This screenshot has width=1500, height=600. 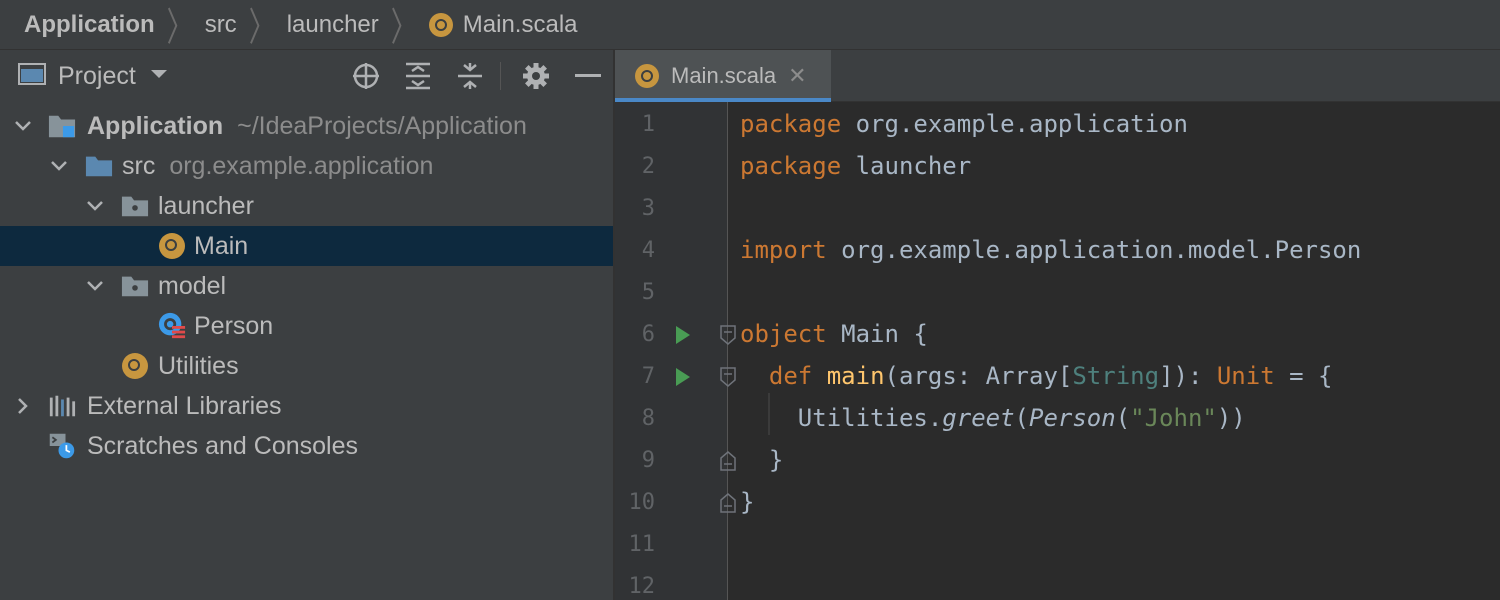 What do you see at coordinates (1245, 376) in the screenshot?
I see `keyword: Unit` at bounding box center [1245, 376].